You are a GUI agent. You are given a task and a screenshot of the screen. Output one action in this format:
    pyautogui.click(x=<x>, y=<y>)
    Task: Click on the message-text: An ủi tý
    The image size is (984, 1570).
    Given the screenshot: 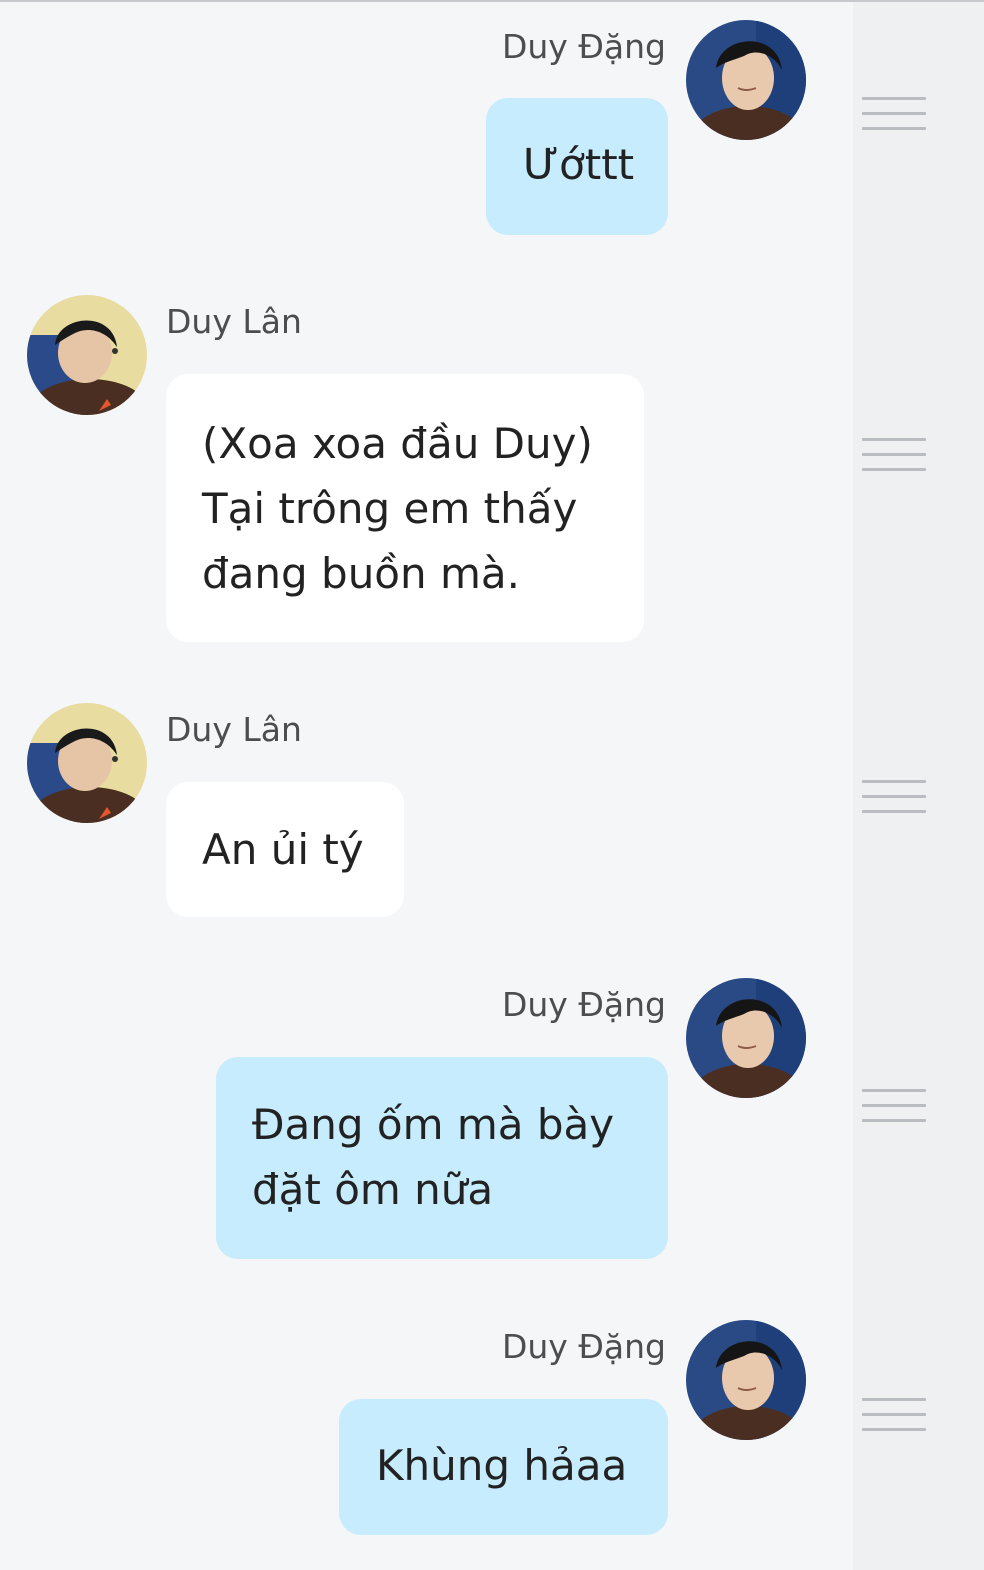 What is the action you would take?
    pyautogui.click(x=283, y=849)
    